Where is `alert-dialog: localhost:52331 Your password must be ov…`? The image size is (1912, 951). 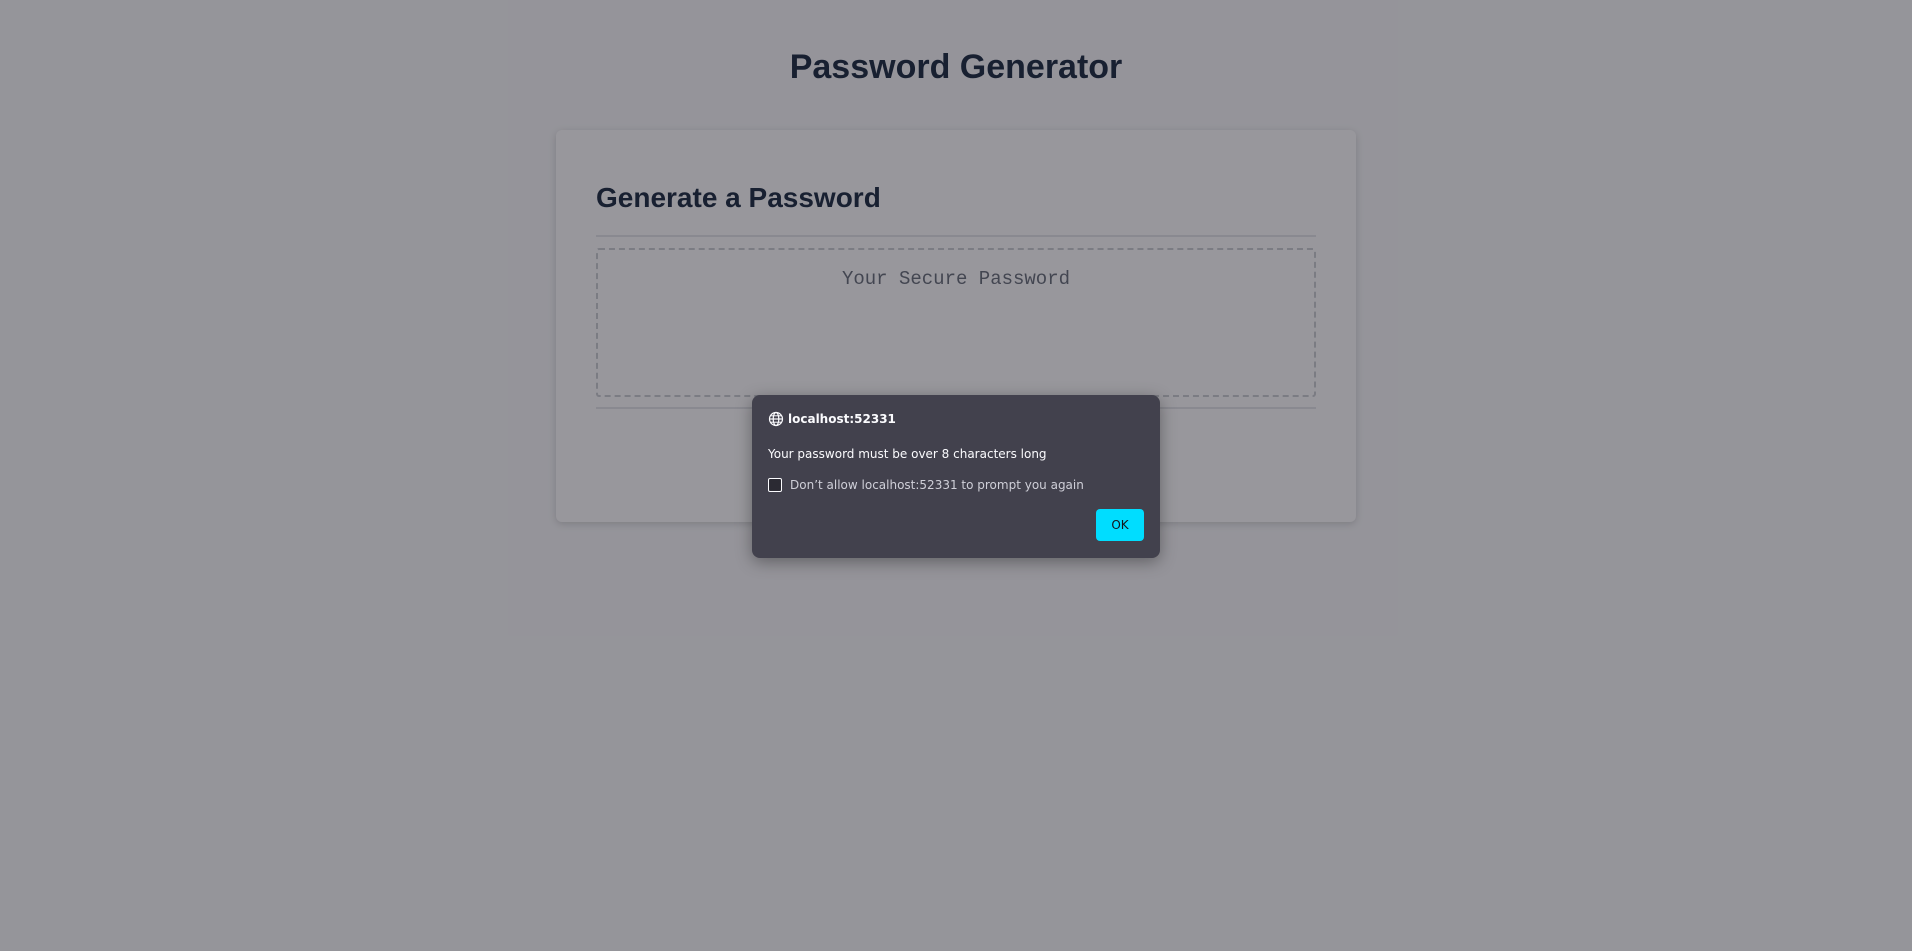
alert-dialog: localhost:52331 Your password must be ov… is located at coordinates (956, 476).